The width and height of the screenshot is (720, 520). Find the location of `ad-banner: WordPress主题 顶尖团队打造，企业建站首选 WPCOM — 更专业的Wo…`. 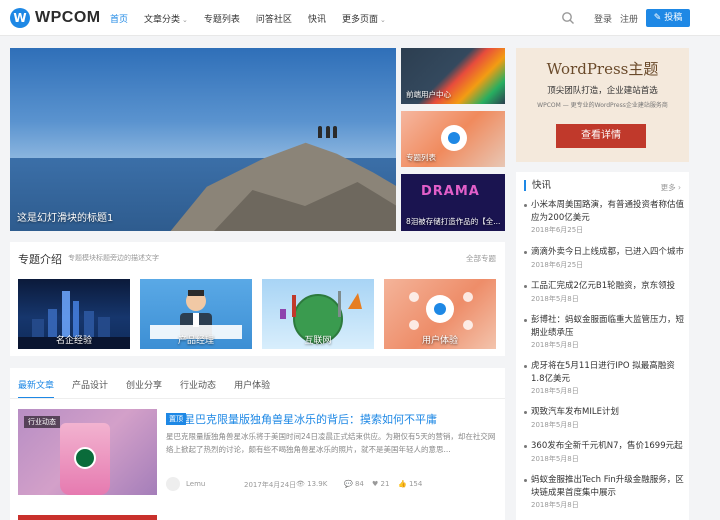

ad-banner: WordPress主题 顶尖团队打造，企业建站首选 WPCOM — 更专业的Wo… is located at coordinates (602, 105).